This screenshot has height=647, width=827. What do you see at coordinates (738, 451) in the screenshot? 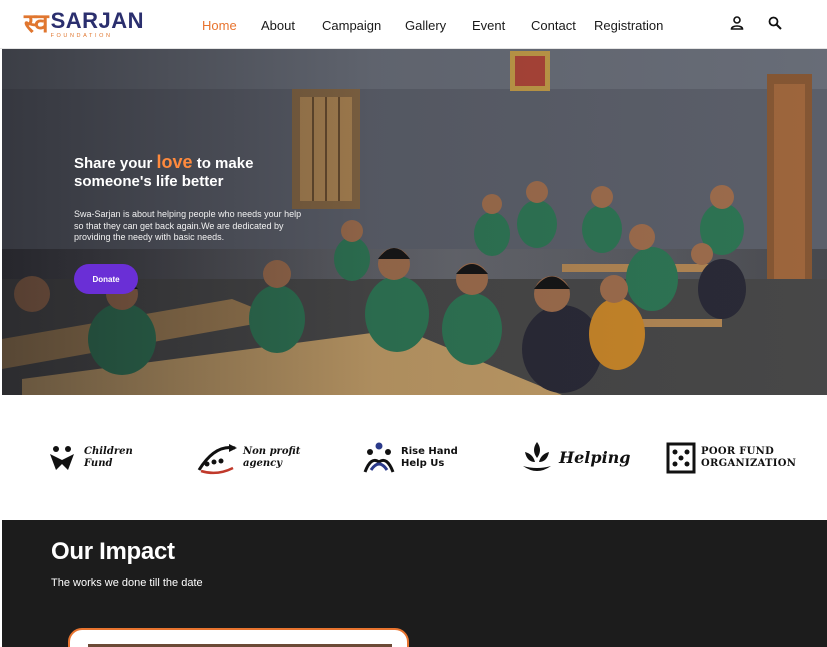
I see `partner-poor-fund-line1: POOR FUND` at bounding box center [738, 451].